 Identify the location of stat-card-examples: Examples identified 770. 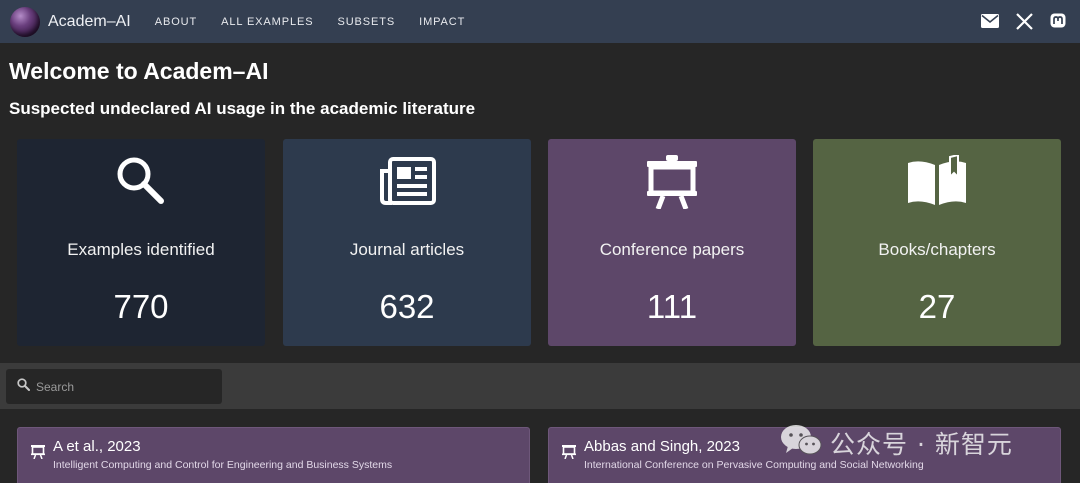
(141, 242).